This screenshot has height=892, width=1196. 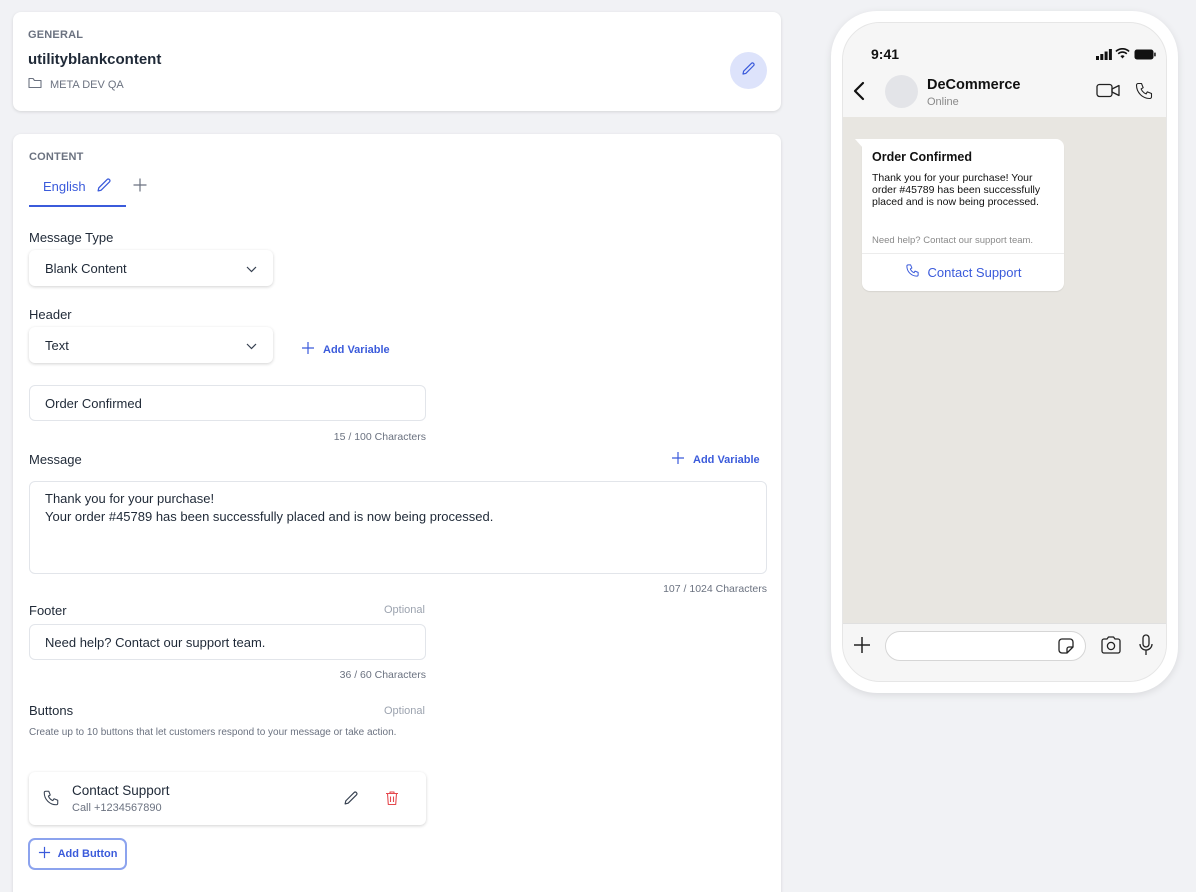 I want to click on footer-input: Need help? Contact our support team., so click(x=227, y=642).